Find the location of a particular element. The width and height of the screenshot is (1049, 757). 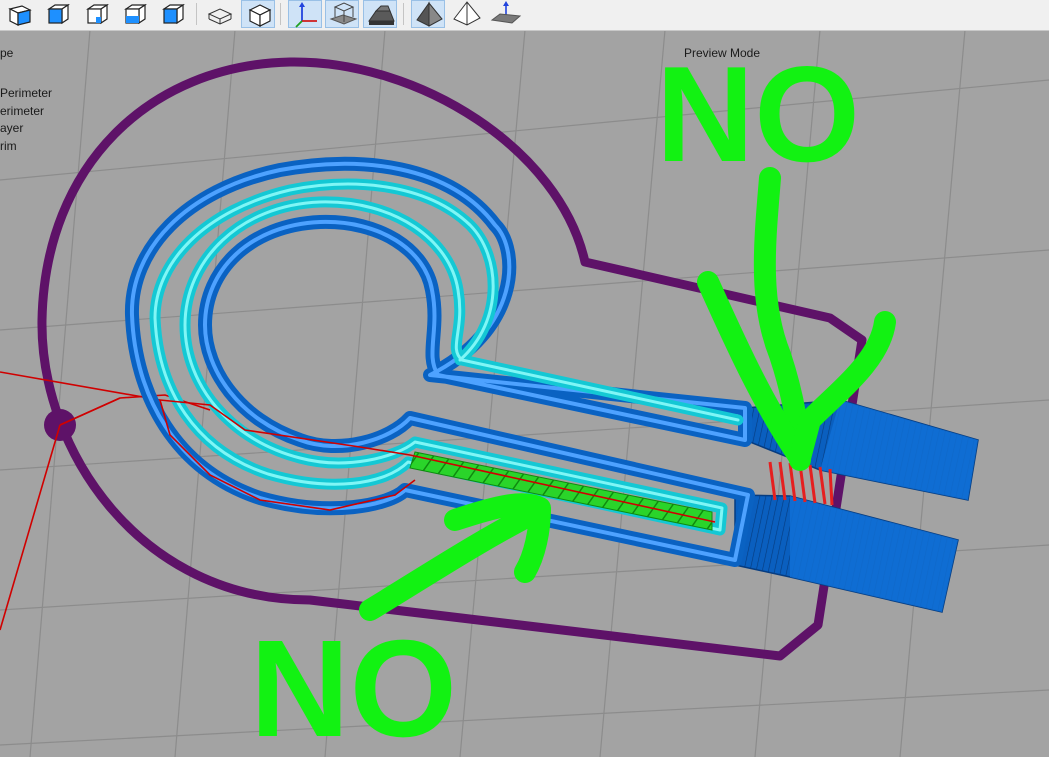

view-left-button is located at coordinates (135, 14).